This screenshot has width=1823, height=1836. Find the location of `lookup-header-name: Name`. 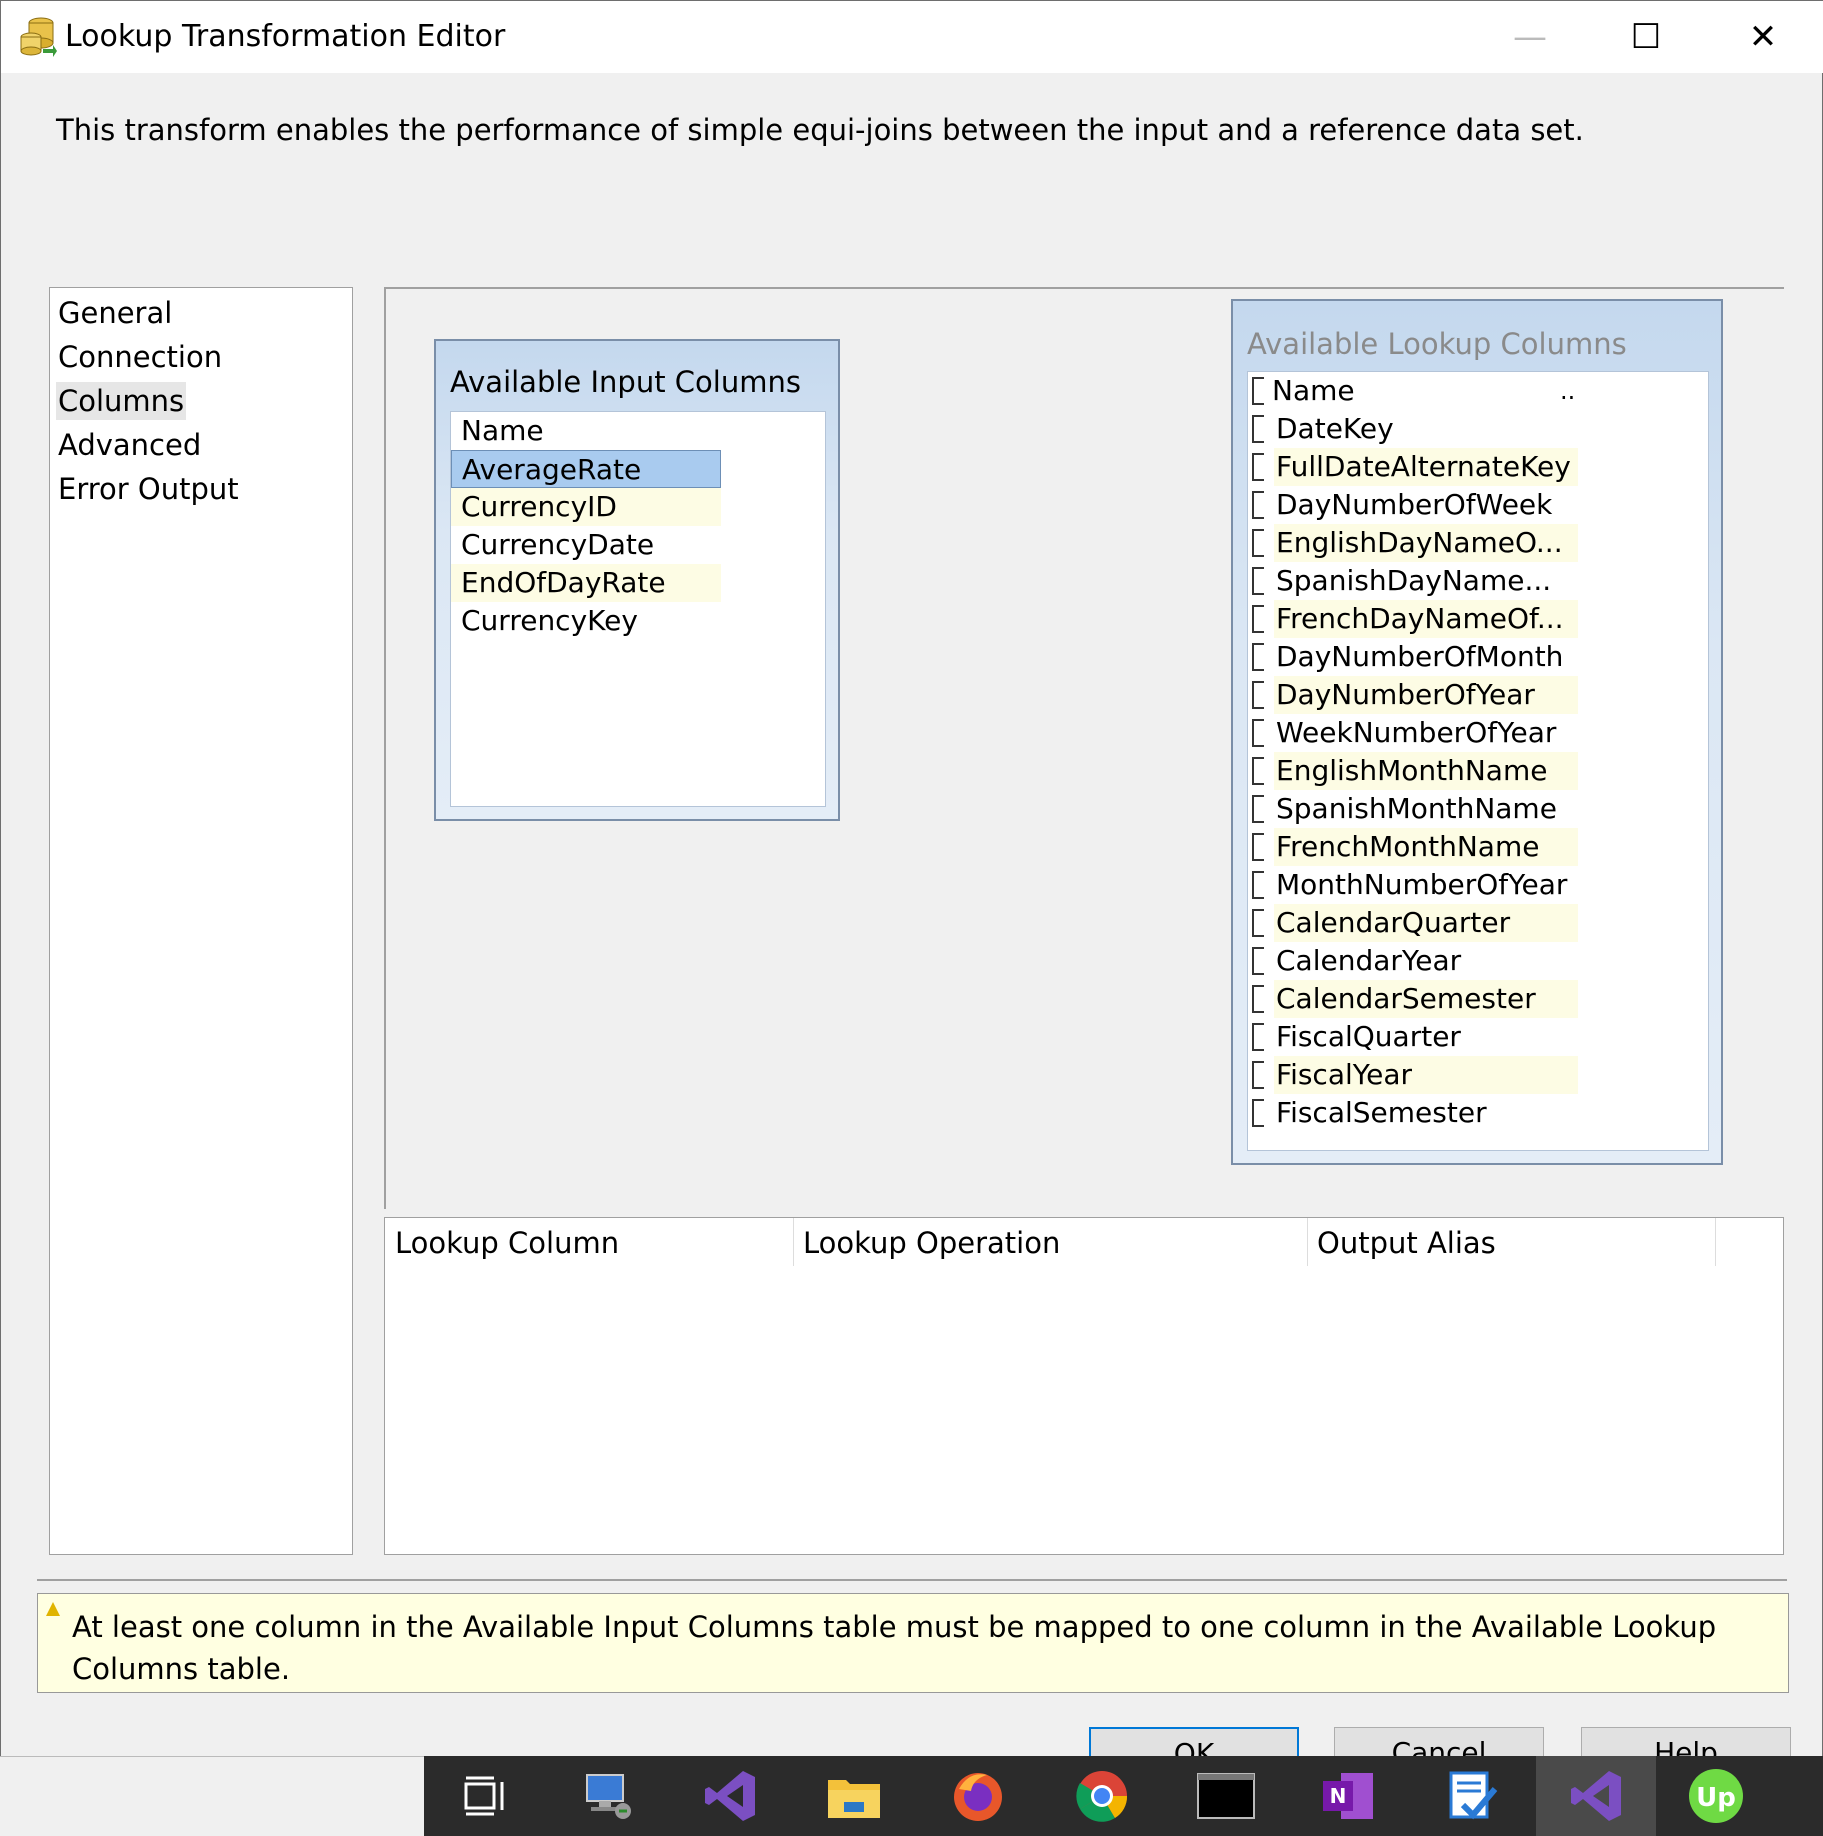

lookup-header-name: Name is located at coordinates (1313, 390).